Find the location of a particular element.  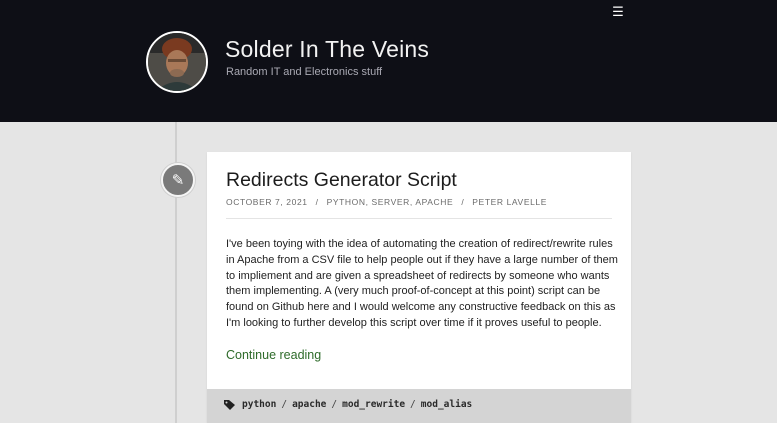

post-author: PETER LAVELLE is located at coordinates (509, 202).